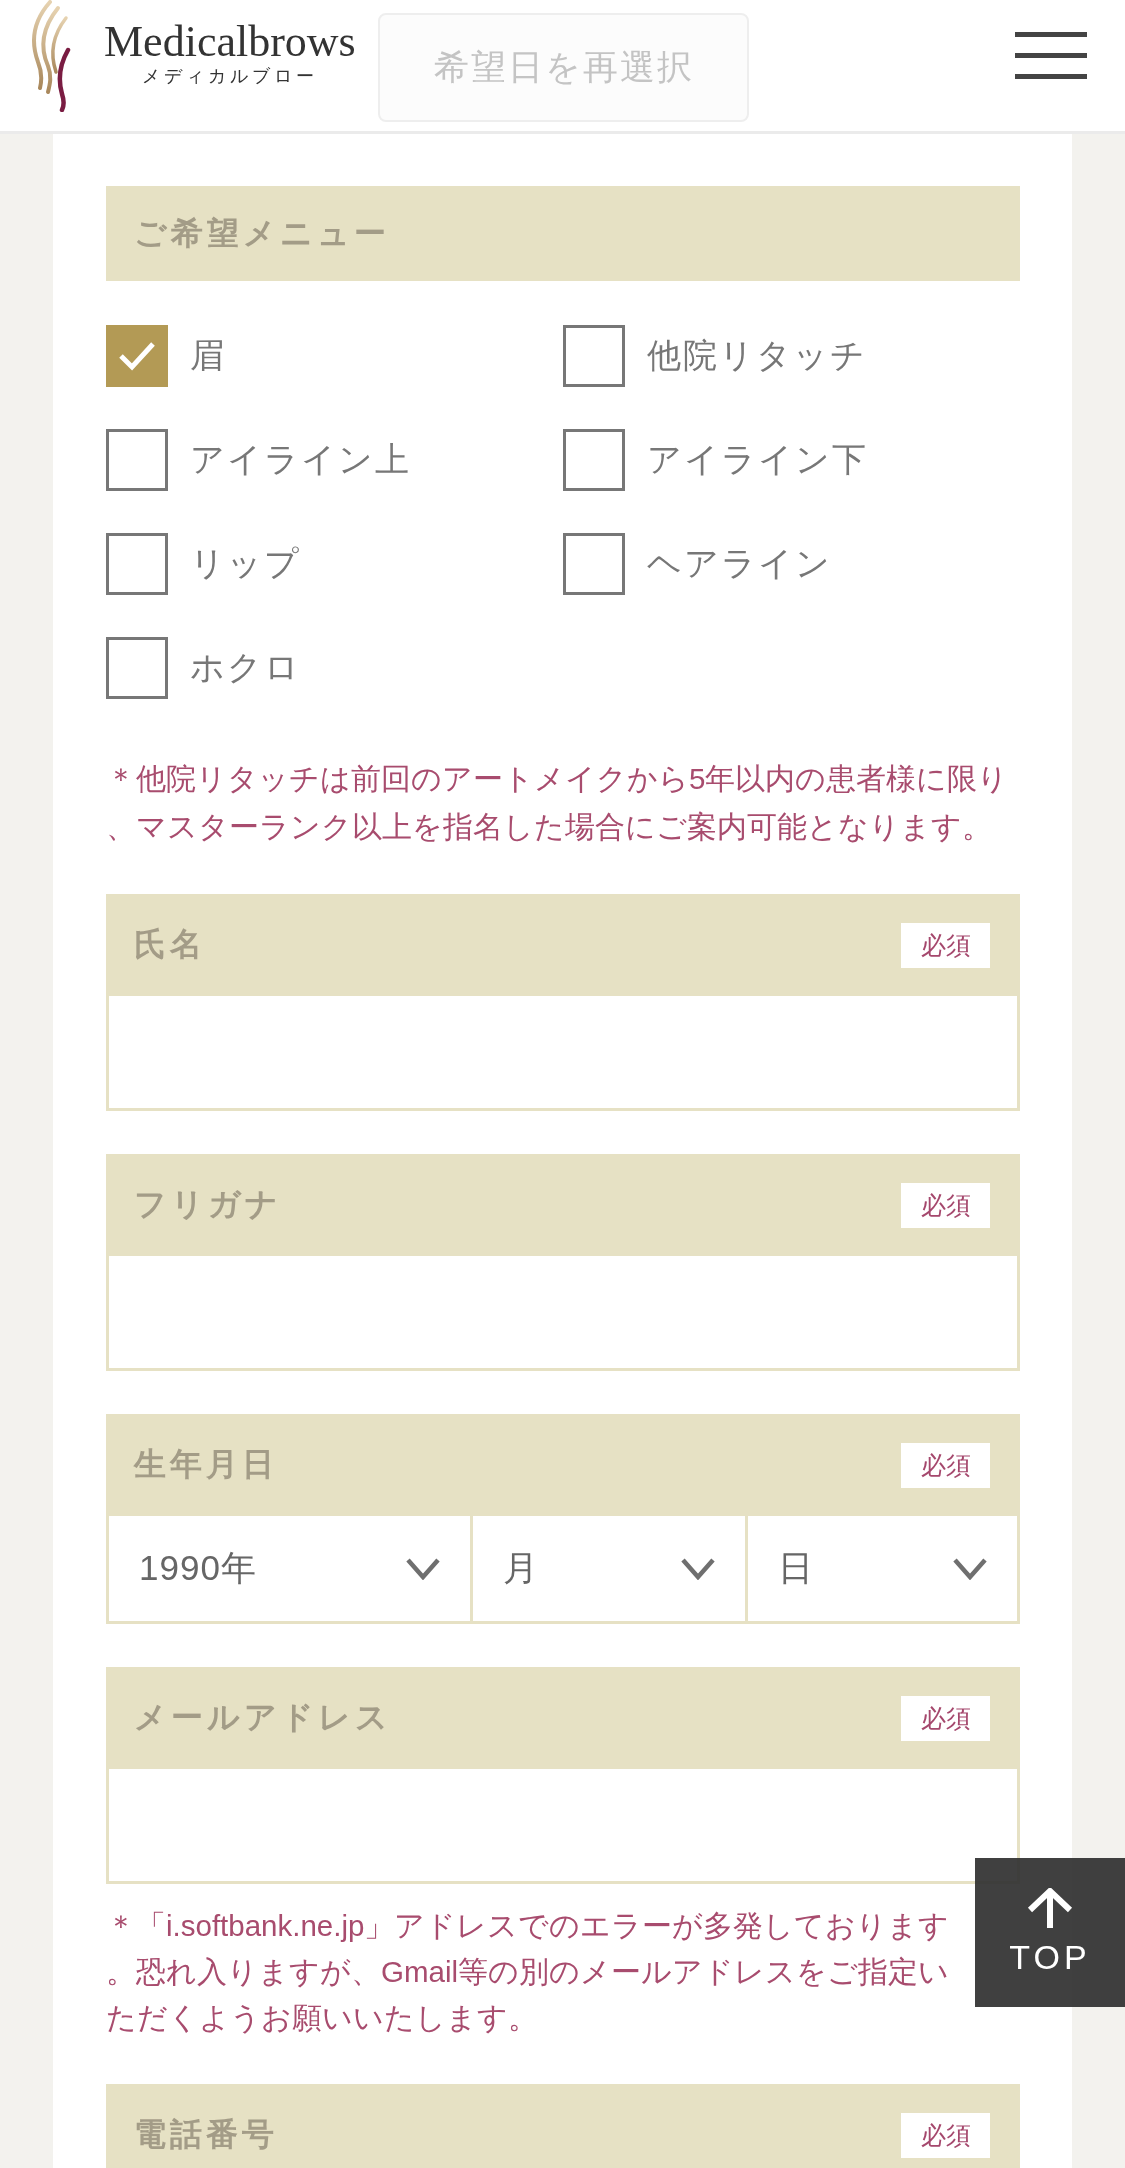  Describe the element at coordinates (558, 803) in the screenshot. I see `note-text: ＊他院リタッチは前回のアートメイクから5年以内の患者様に限り、マスターランク以上を指名した場合にご案内可能となります。` at that location.